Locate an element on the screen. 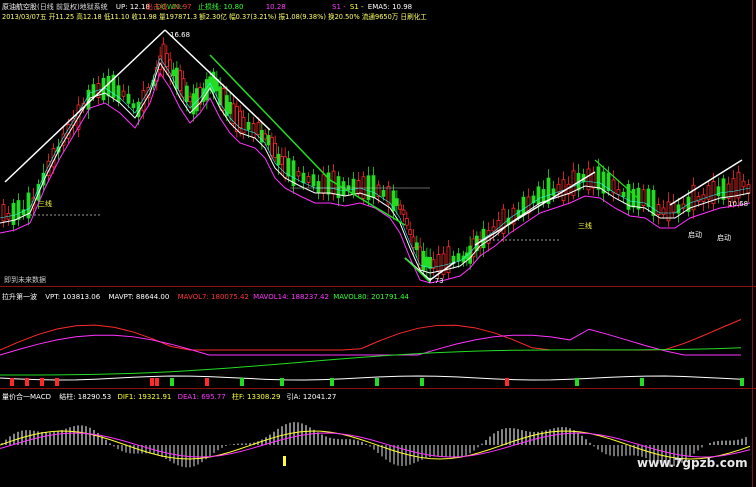 The image size is (756, 487). dea-value: DEA1: 695.77 is located at coordinates (201, 397).